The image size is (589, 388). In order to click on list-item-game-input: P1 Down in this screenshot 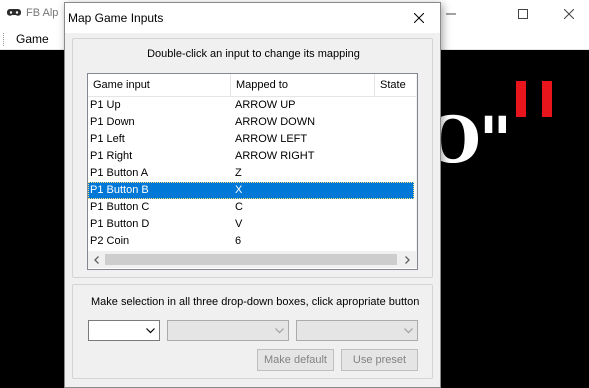, I will do `click(112, 122)`.